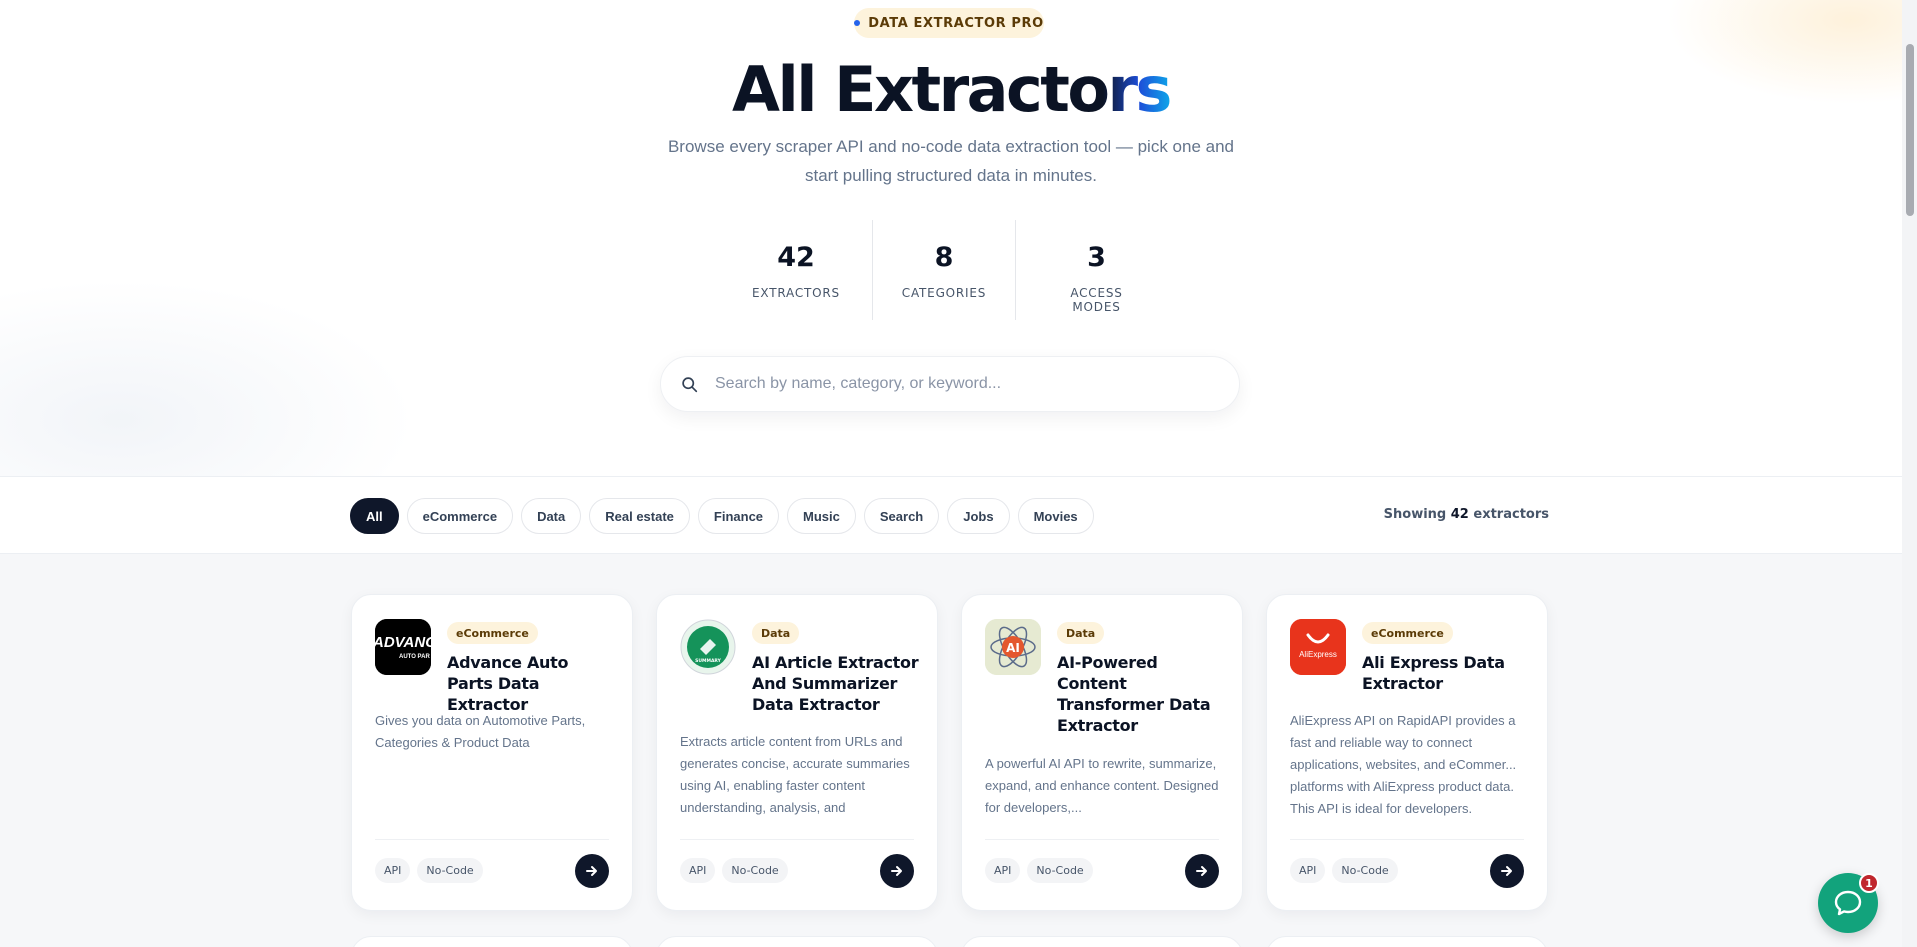 The height and width of the screenshot is (947, 1917). What do you see at coordinates (403, 642) in the screenshot?
I see `logo-text: ADVANC` at bounding box center [403, 642].